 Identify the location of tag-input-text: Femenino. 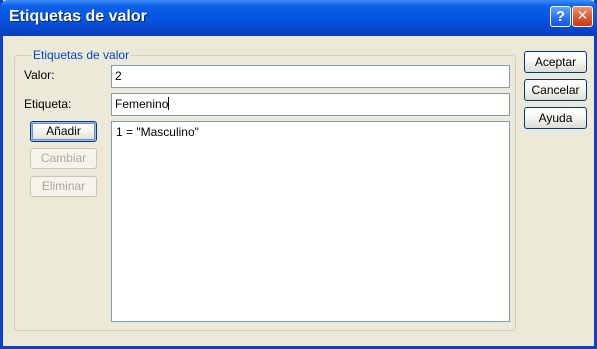
(142, 104).